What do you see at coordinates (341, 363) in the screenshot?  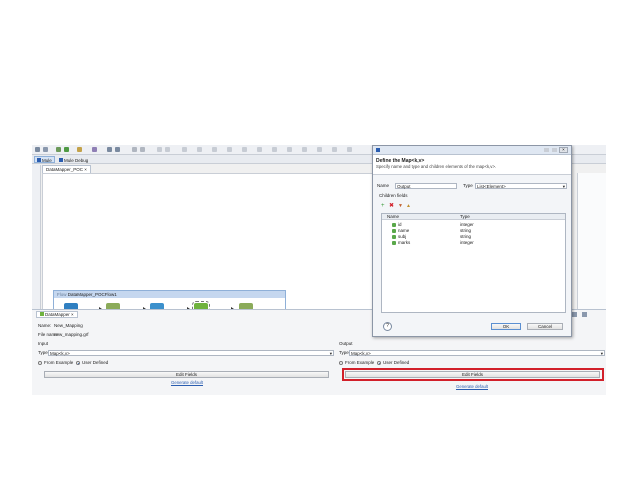 I see `output-from-example-radio` at bounding box center [341, 363].